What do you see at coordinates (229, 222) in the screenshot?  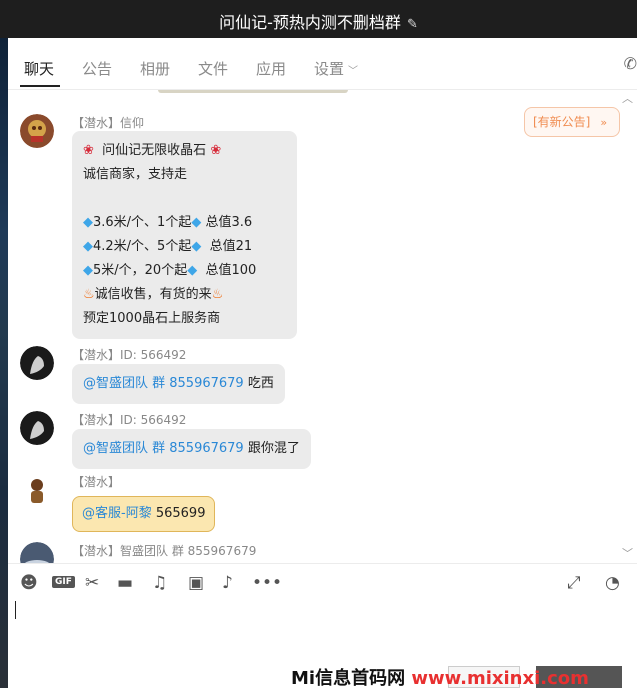 I see `message-text: 总值3.6` at bounding box center [229, 222].